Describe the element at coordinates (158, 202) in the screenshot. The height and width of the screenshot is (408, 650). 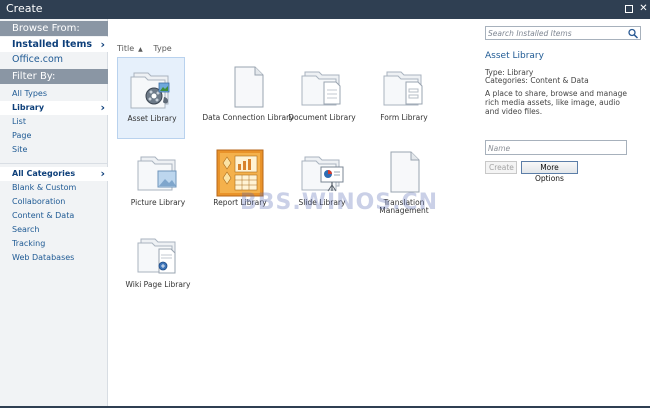
I see `tile-label: Picture Library` at that location.